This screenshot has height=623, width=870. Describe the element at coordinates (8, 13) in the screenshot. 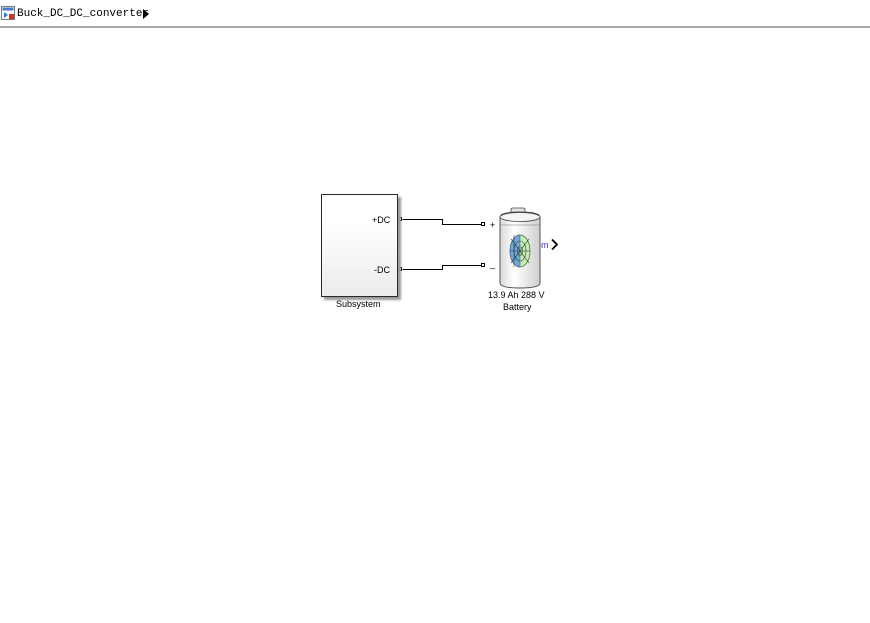

I see `simulink-model-icon` at that location.